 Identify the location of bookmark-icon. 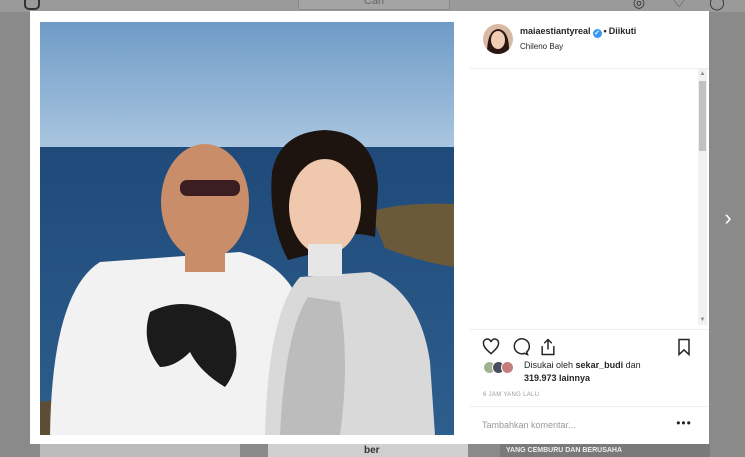
(684, 347).